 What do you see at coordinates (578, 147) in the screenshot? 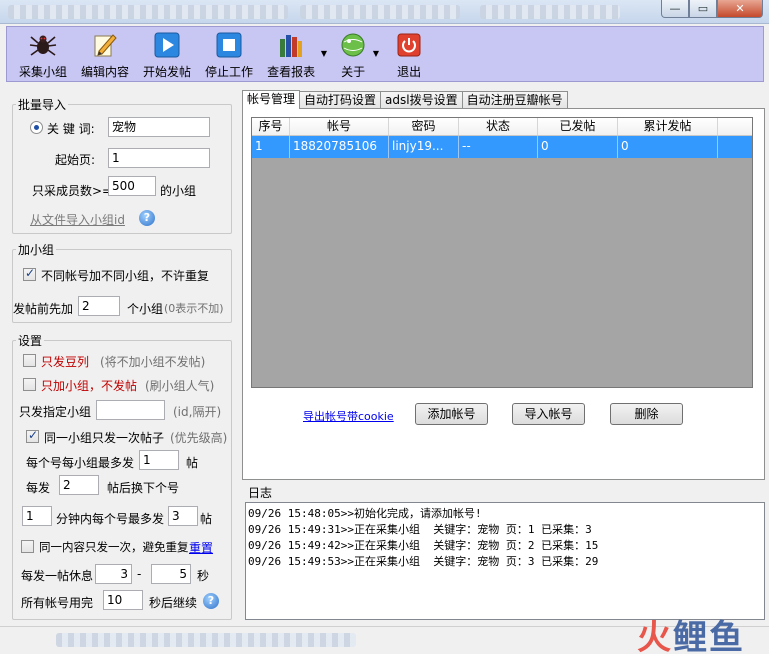
I see `table-cell: 0` at bounding box center [578, 147].